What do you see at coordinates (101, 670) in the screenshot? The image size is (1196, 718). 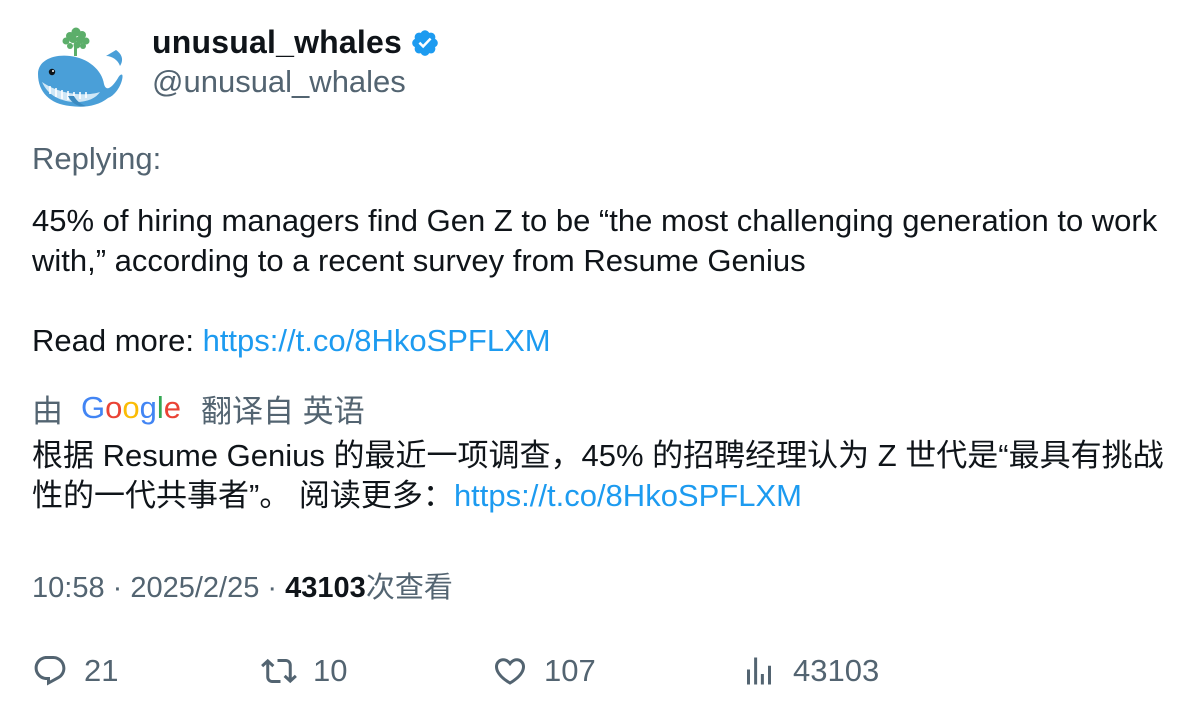 I see `reply-count: 21` at bounding box center [101, 670].